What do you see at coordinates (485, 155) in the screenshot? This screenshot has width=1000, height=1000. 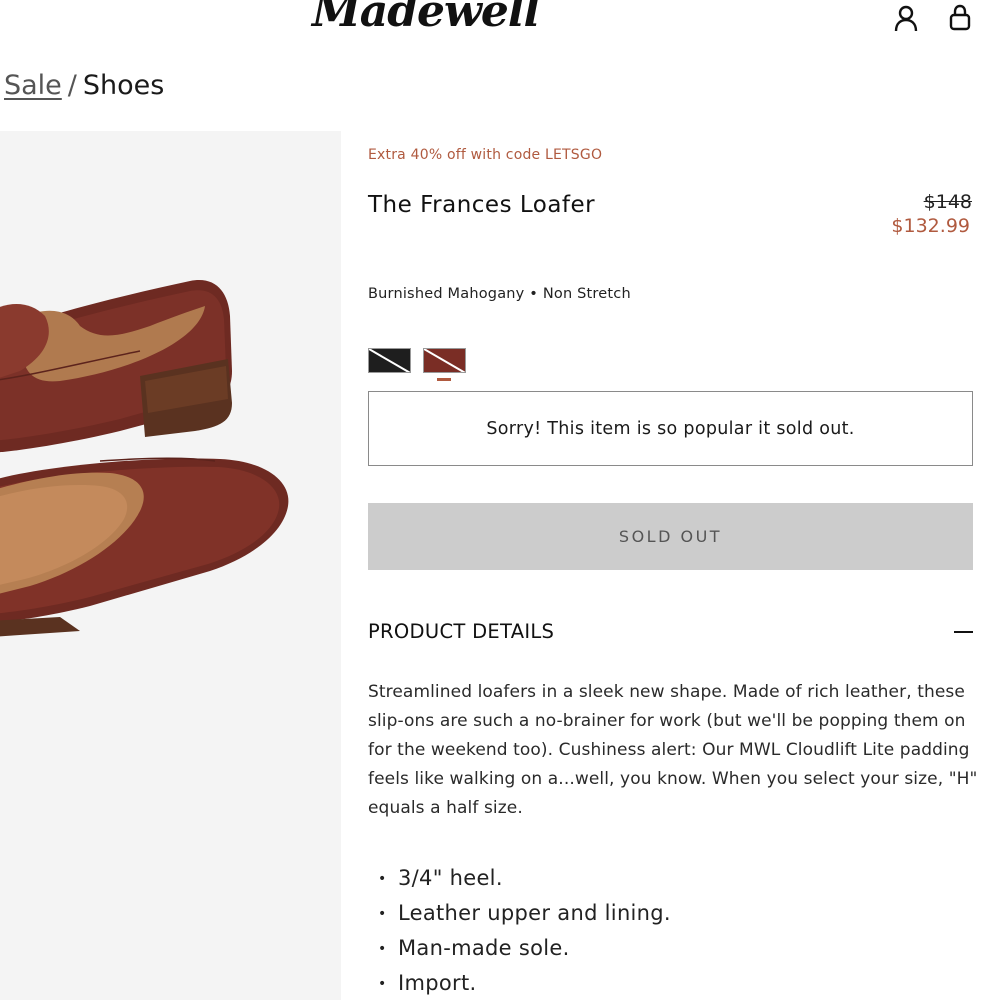 I see `promo-text: Extra 40% off with code LETSGO` at bounding box center [485, 155].